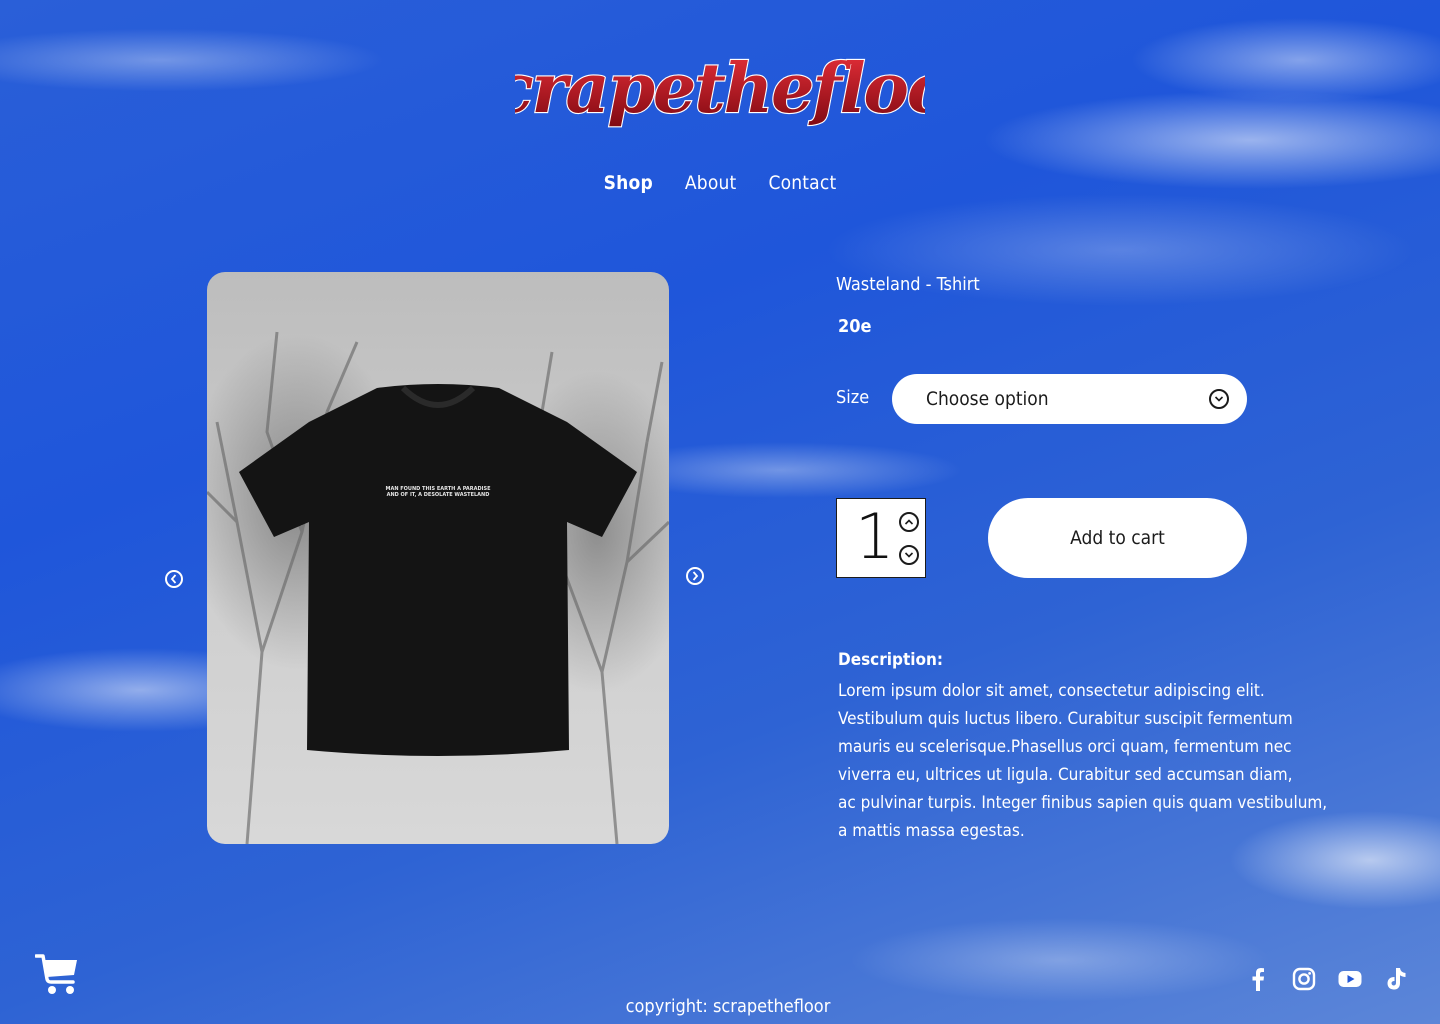  I want to click on nav-shop: Shop, so click(628, 183).